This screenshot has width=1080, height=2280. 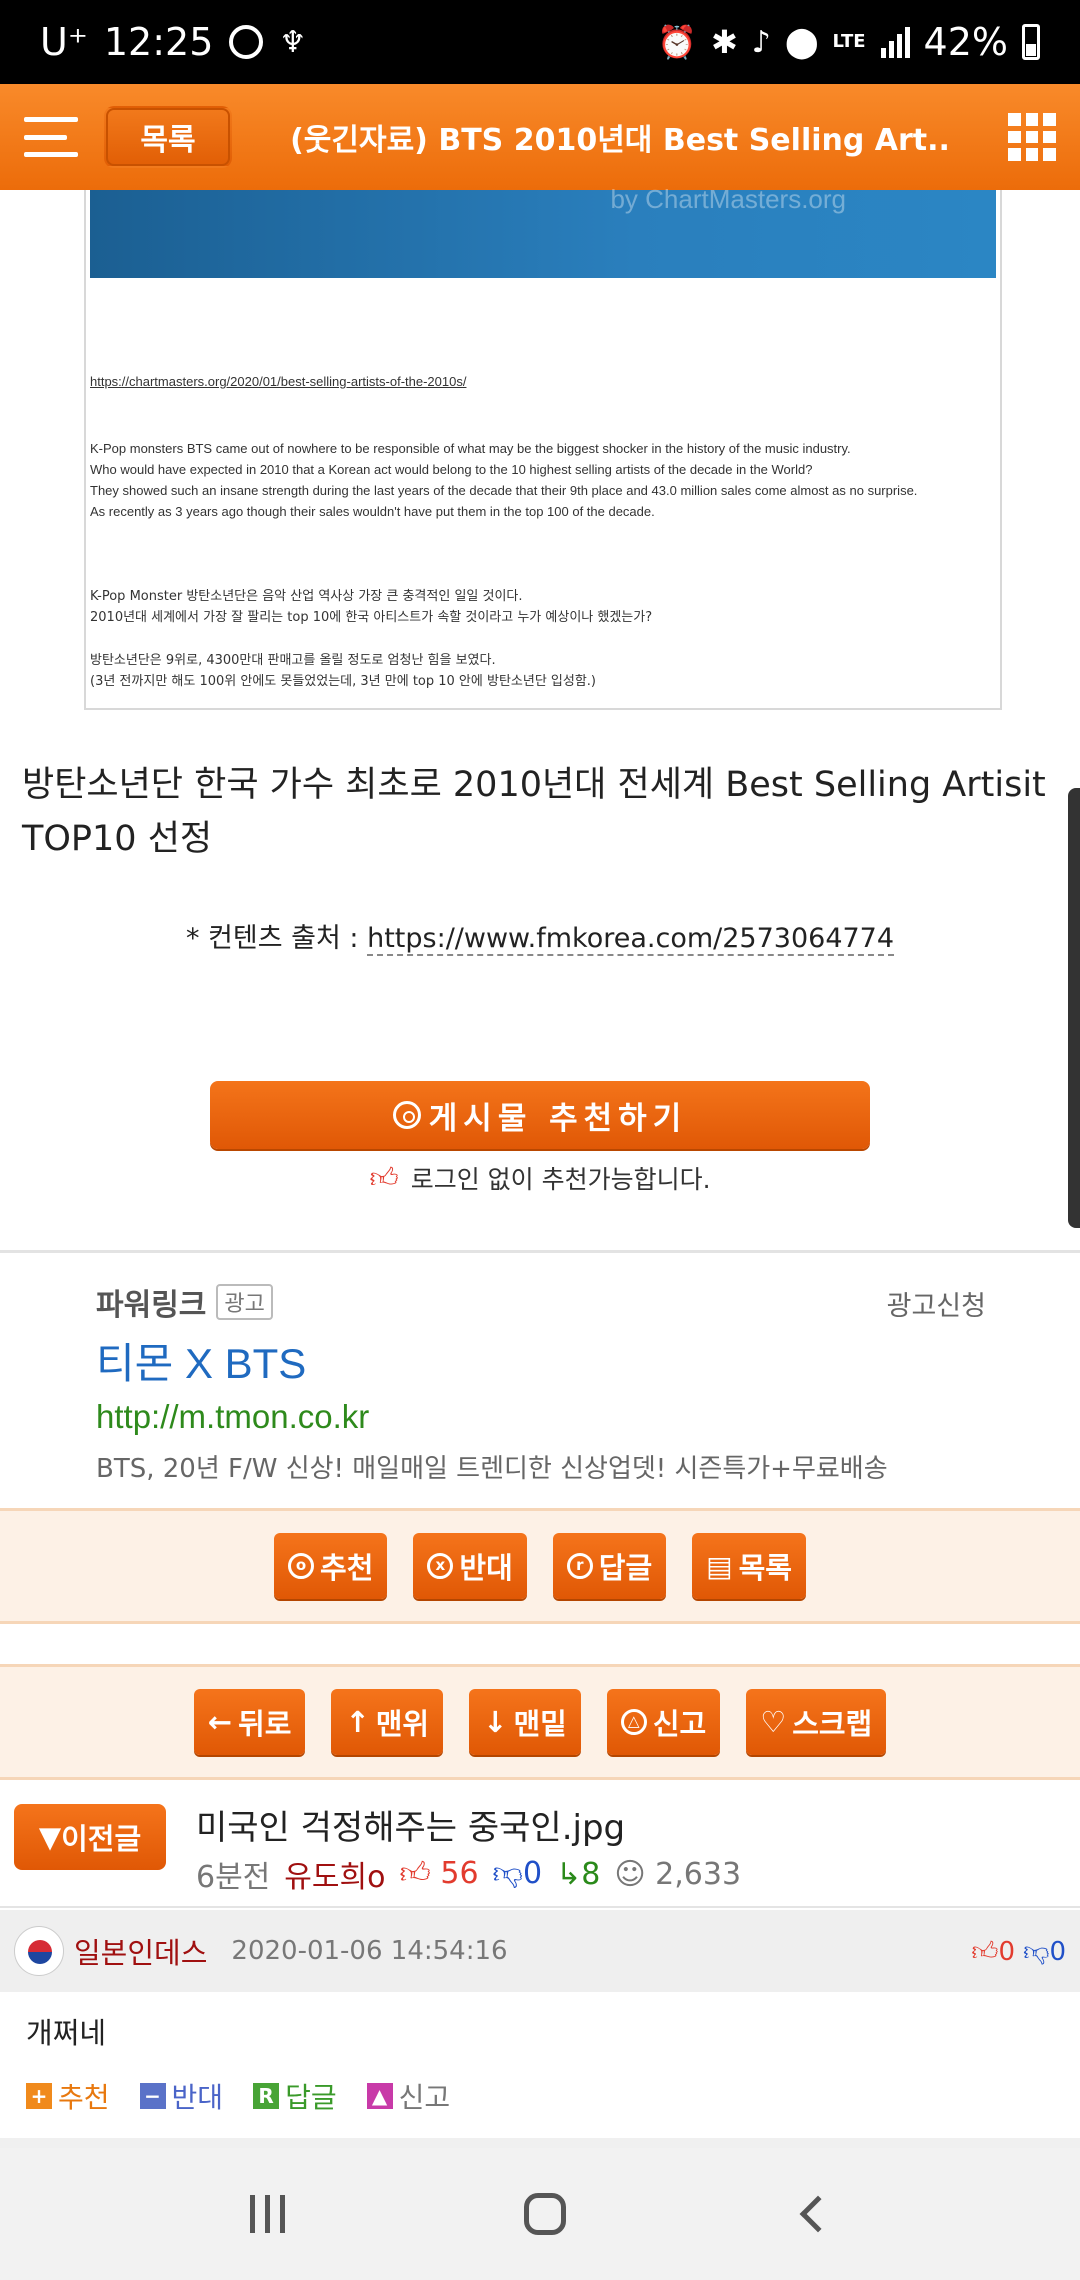 I want to click on recommend-note: 👍︎ 로그인 없이 추천가능합니다., so click(x=540, y=1178).